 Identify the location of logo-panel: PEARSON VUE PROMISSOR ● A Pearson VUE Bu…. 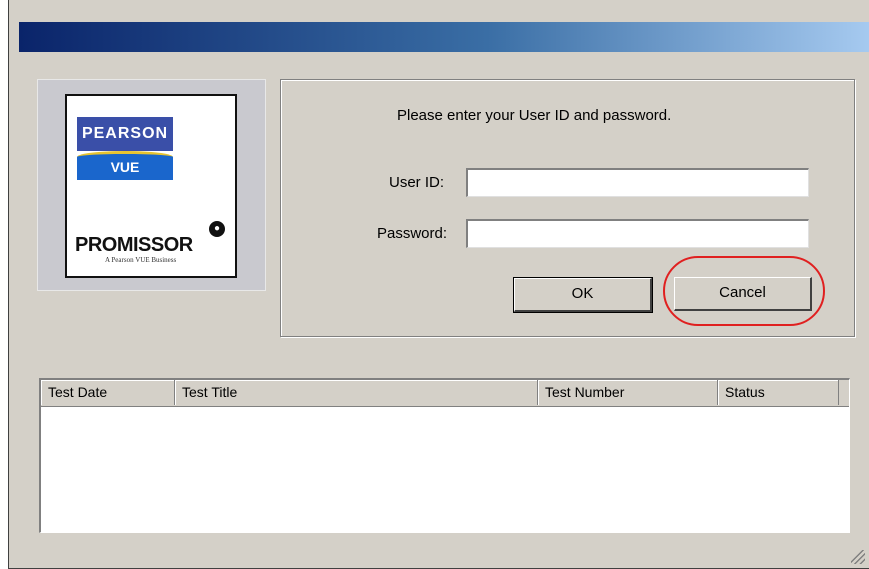
(151, 185).